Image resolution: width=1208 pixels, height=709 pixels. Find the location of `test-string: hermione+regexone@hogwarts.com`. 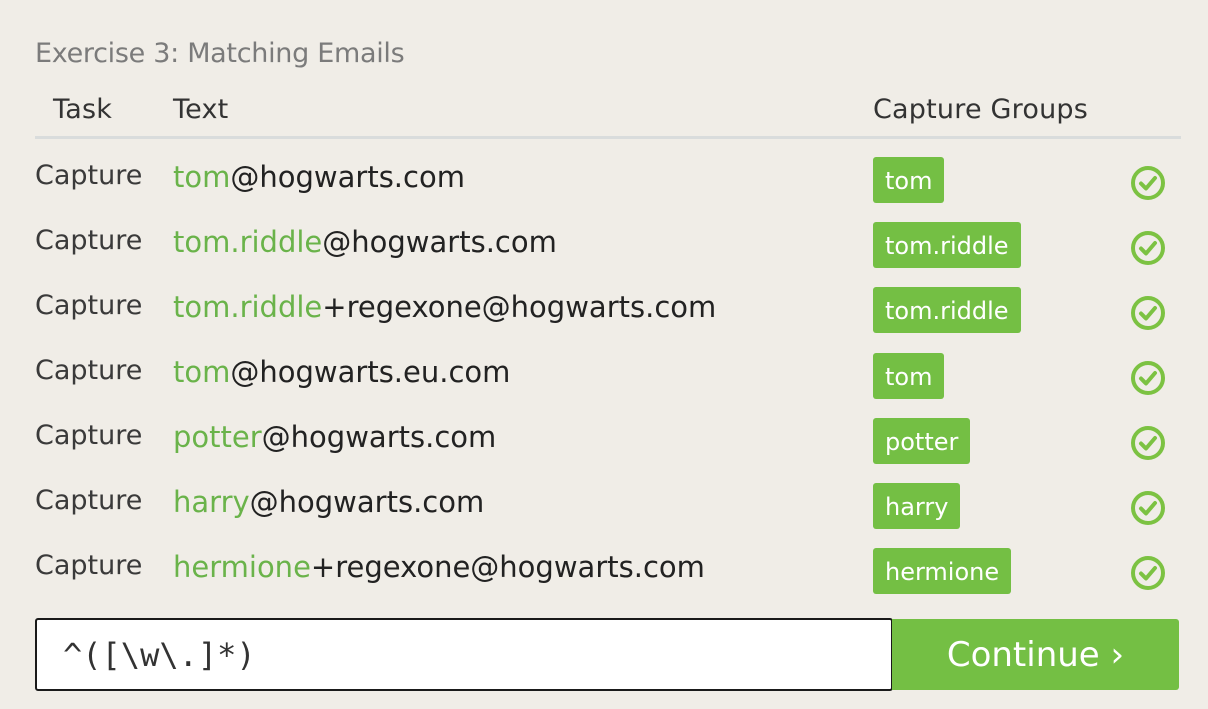

test-string: hermione+regexone@hogwarts.com is located at coordinates (439, 567).